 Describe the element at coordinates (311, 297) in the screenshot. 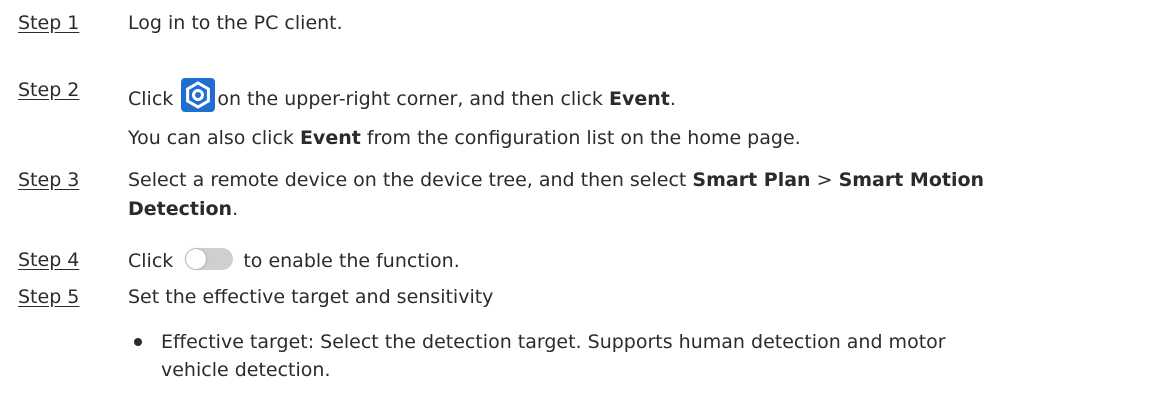

I see `step-5-text: Set the effective target and sensitivity` at that location.